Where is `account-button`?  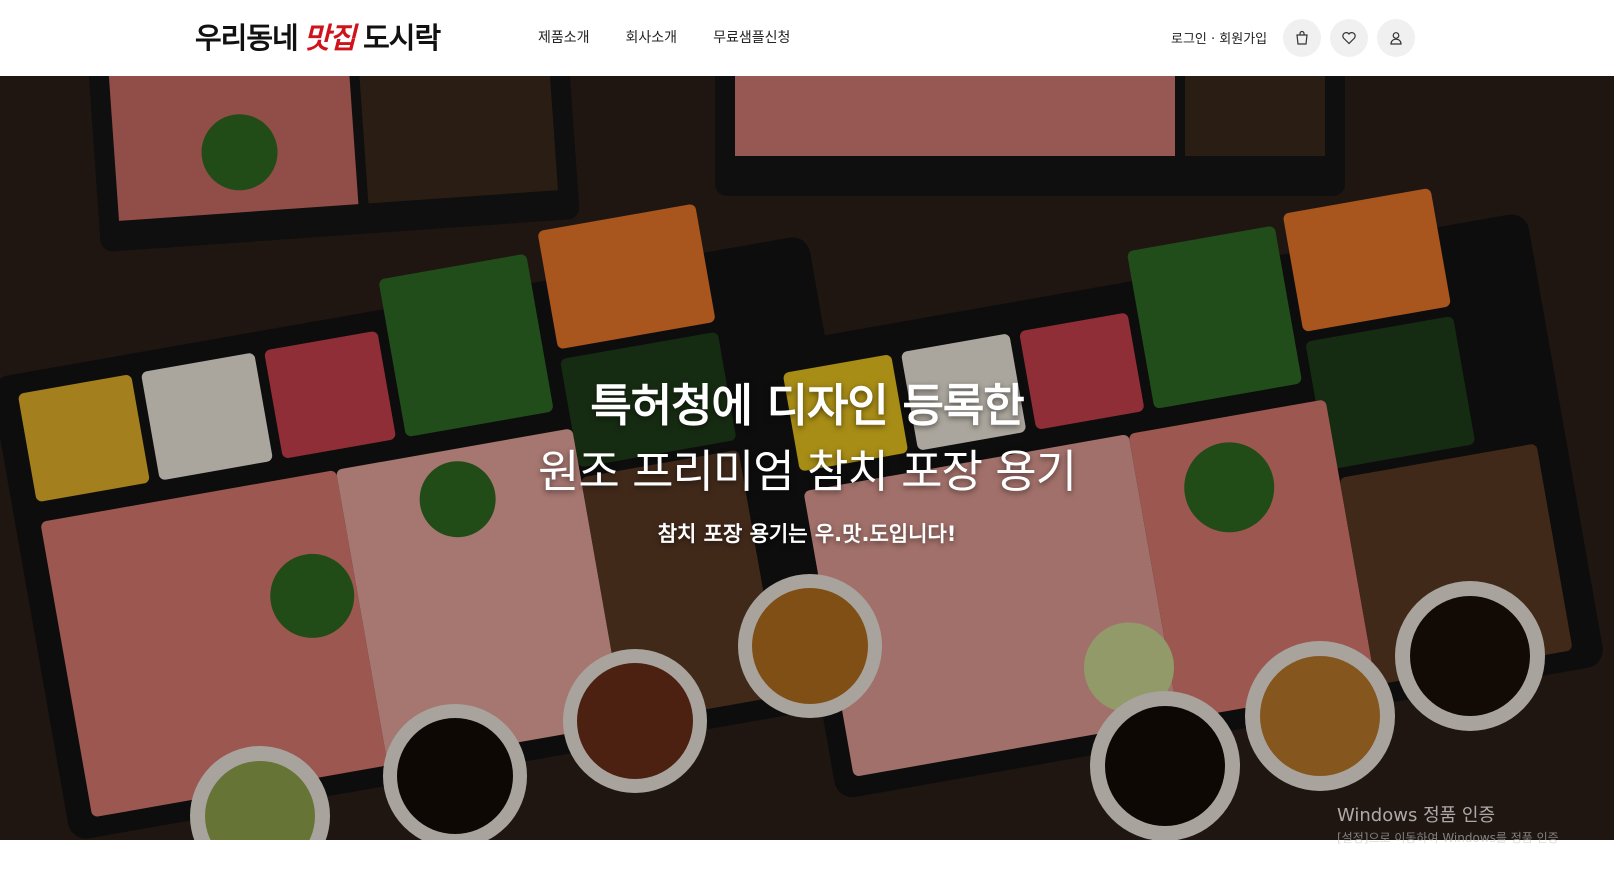 account-button is located at coordinates (1396, 38).